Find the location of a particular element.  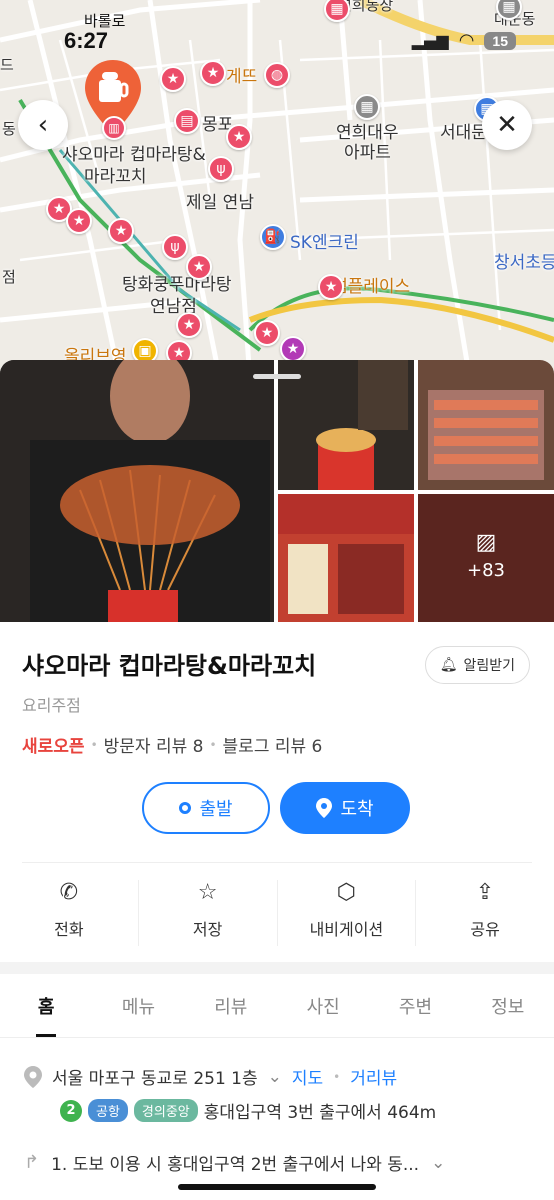

arrive-button: 도착 is located at coordinates (345, 808).